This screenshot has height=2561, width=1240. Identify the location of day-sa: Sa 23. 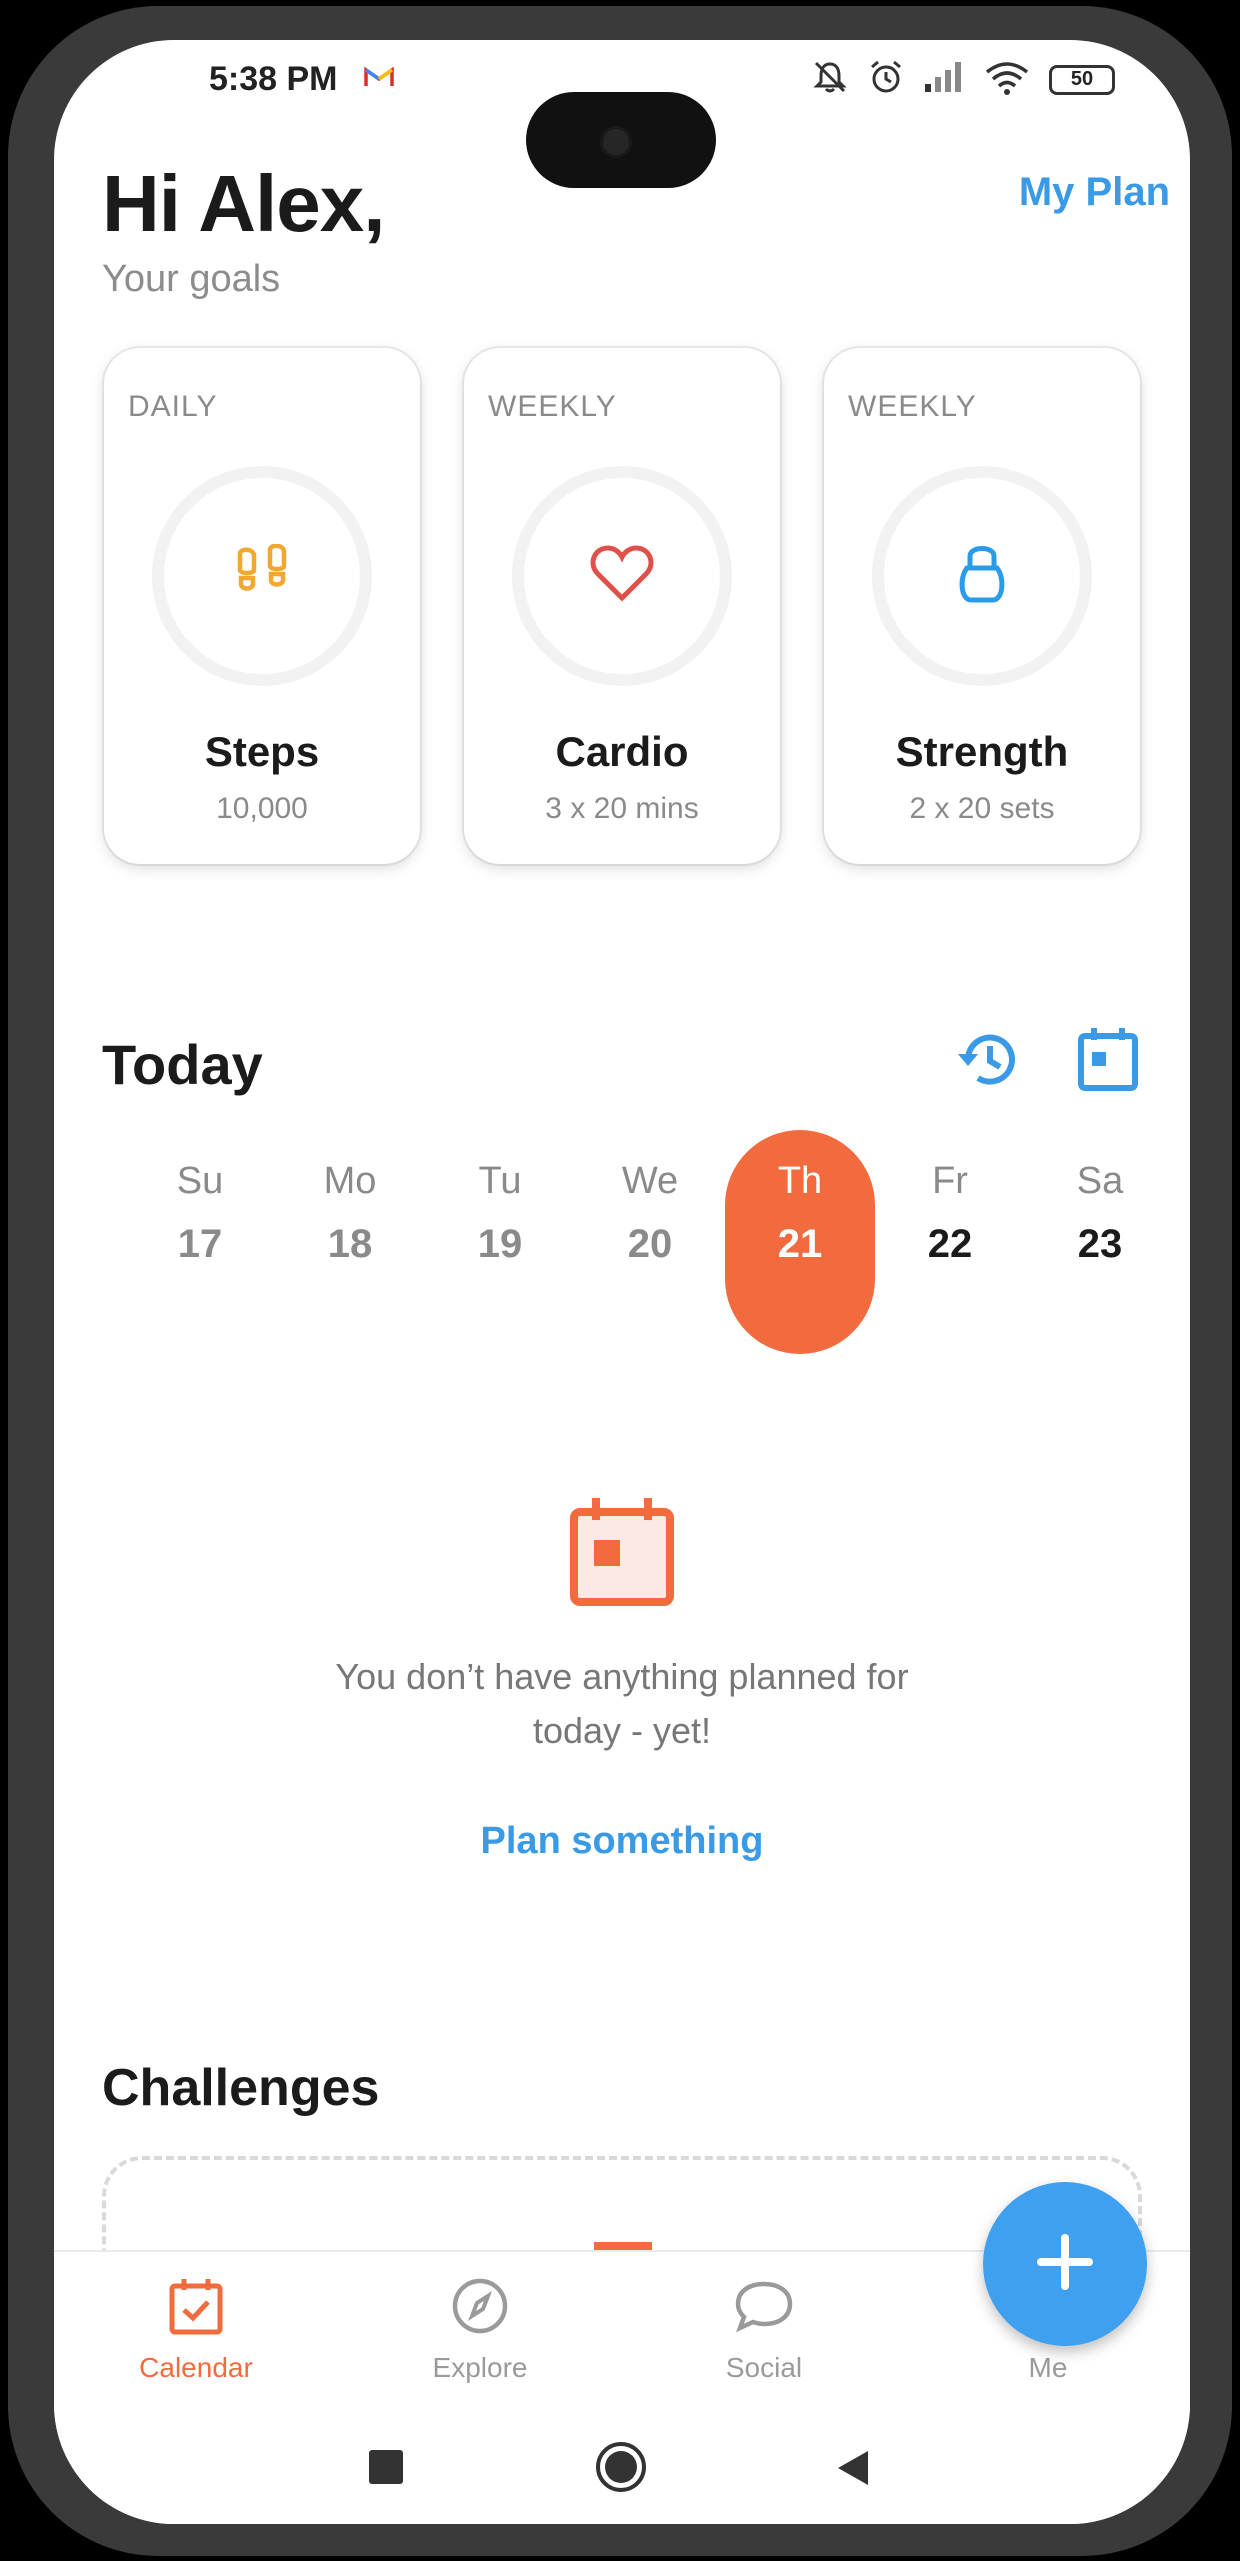
(1100, 1242).